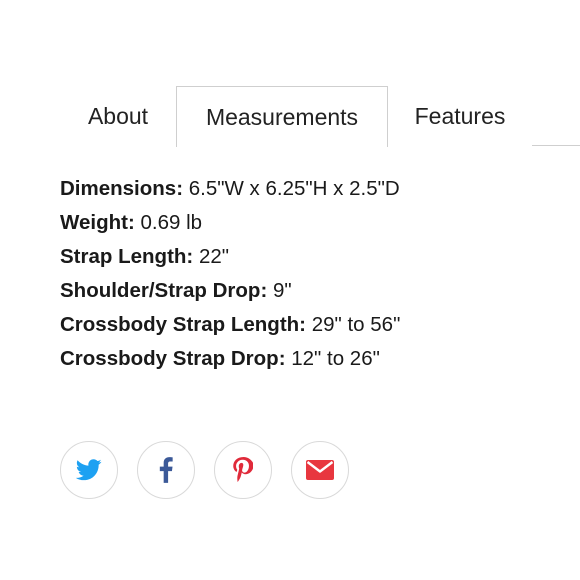 The image size is (580, 580). What do you see at coordinates (183, 324) in the screenshot?
I see `spec-label: Crossbody Strap Length:` at bounding box center [183, 324].